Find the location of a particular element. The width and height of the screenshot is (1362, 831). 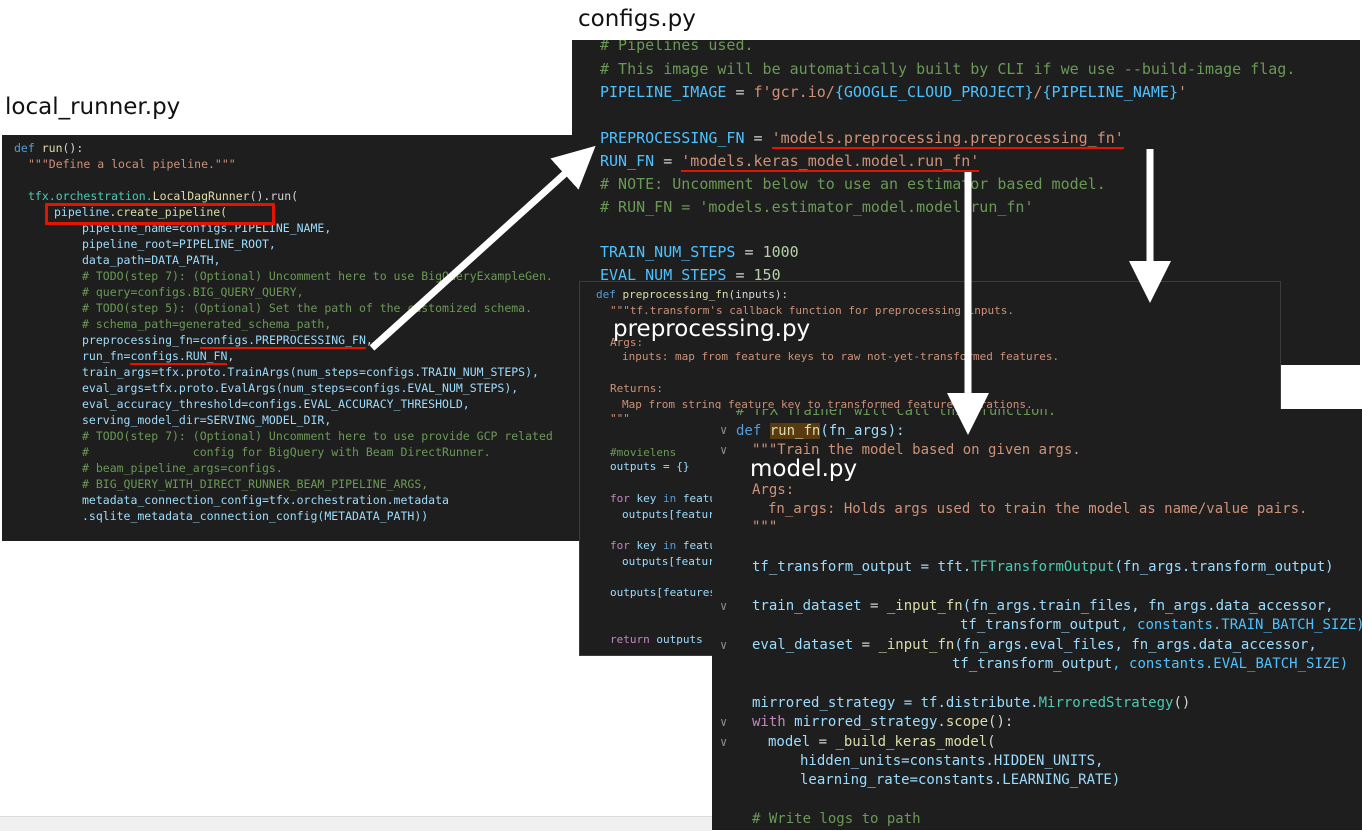

code-token: run_fn= is located at coordinates (106, 356).